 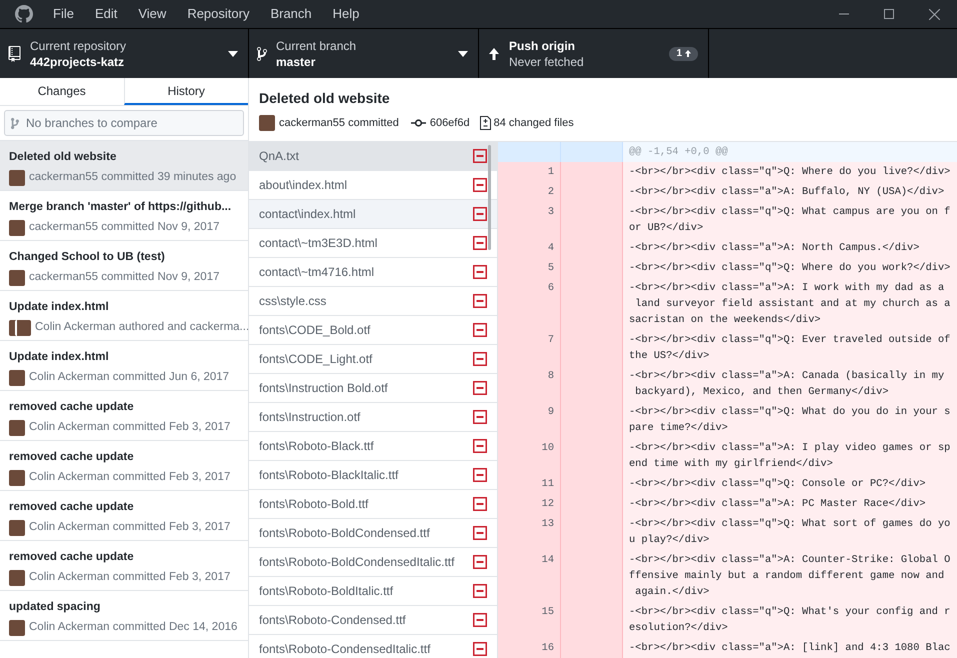 What do you see at coordinates (329, 475) in the screenshot?
I see `file-path: fonts\Roboto-BlackItalic.ttf` at bounding box center [329, 475].